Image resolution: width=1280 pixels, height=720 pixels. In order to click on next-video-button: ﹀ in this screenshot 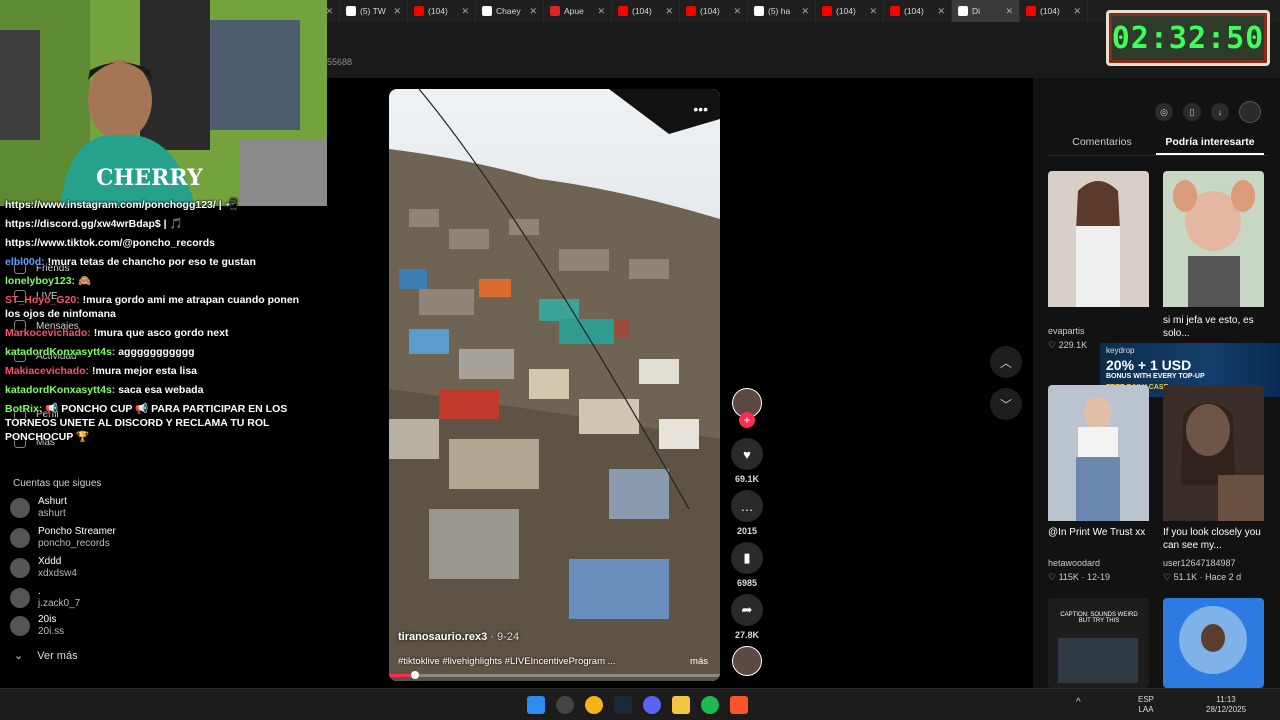, I will do `click(1006, 404)`.